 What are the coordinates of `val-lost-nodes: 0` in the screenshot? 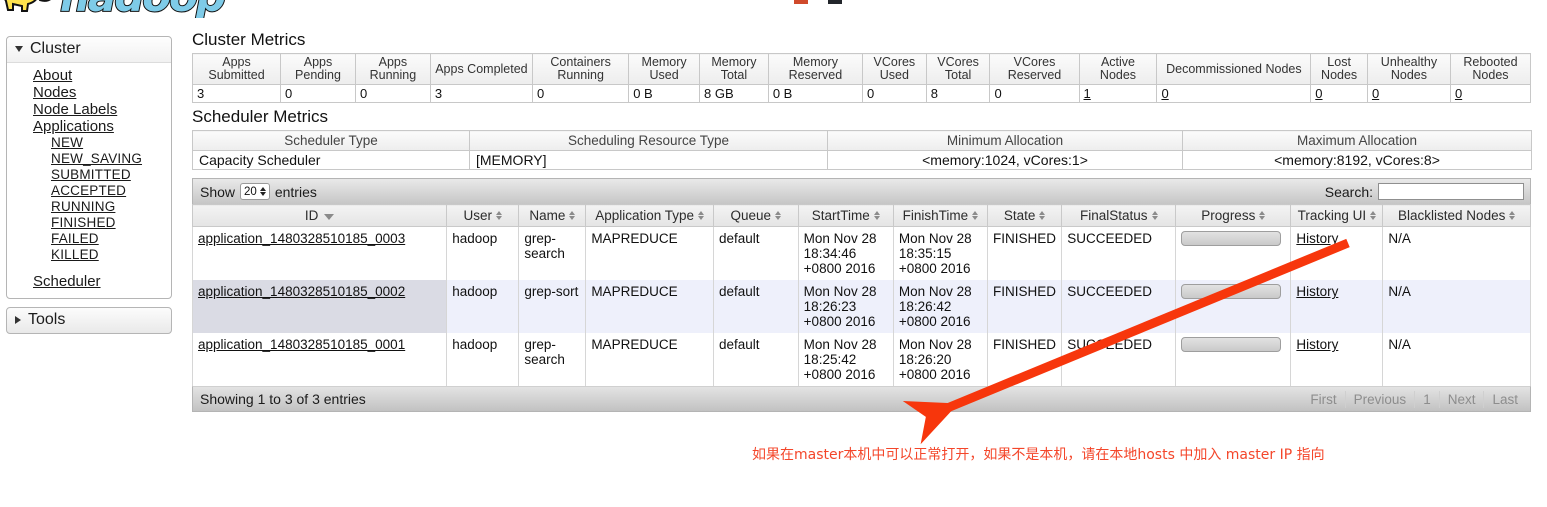 It's located at (1339, 93).